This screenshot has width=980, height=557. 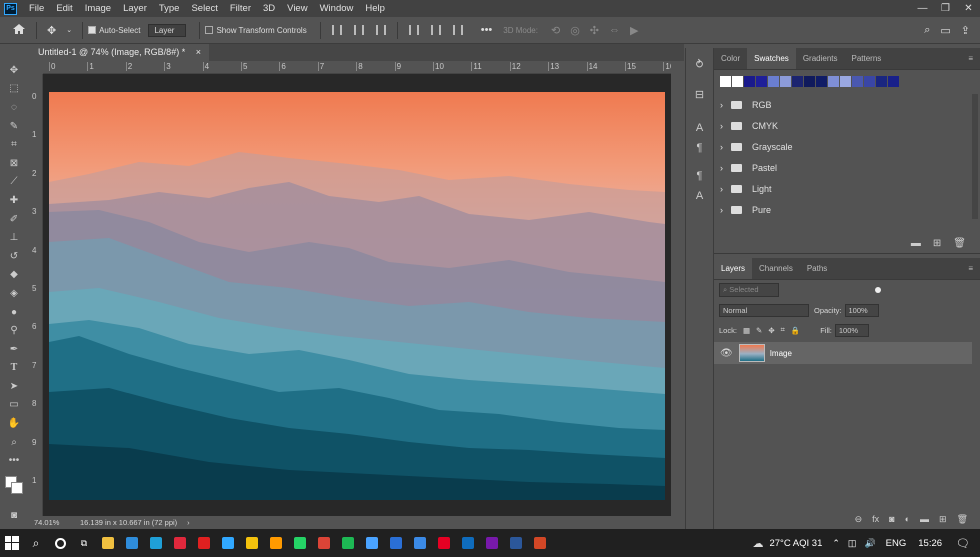 What do you see at coordinates (771, 330) in the screenshot?
I see `lock-position-icon: ✥` at bounding box center [771, 330].